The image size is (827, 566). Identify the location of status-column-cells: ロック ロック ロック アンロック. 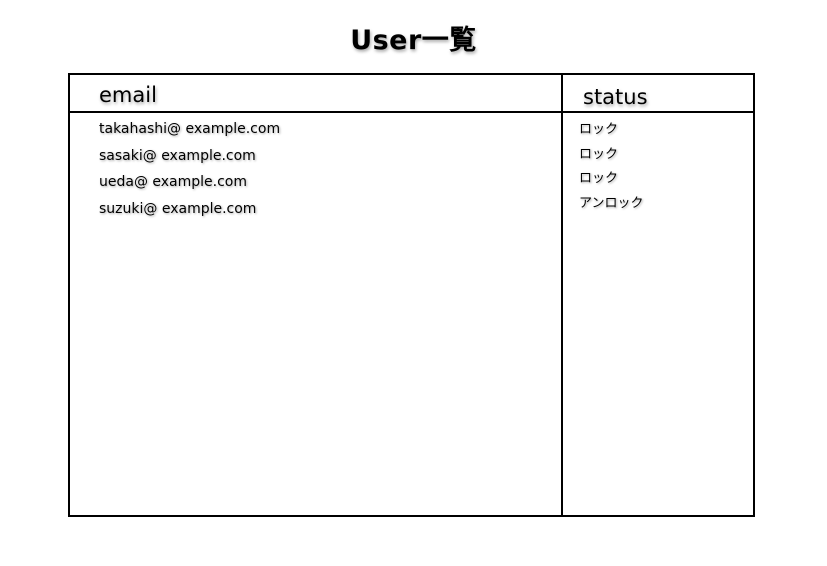
(611, 170).